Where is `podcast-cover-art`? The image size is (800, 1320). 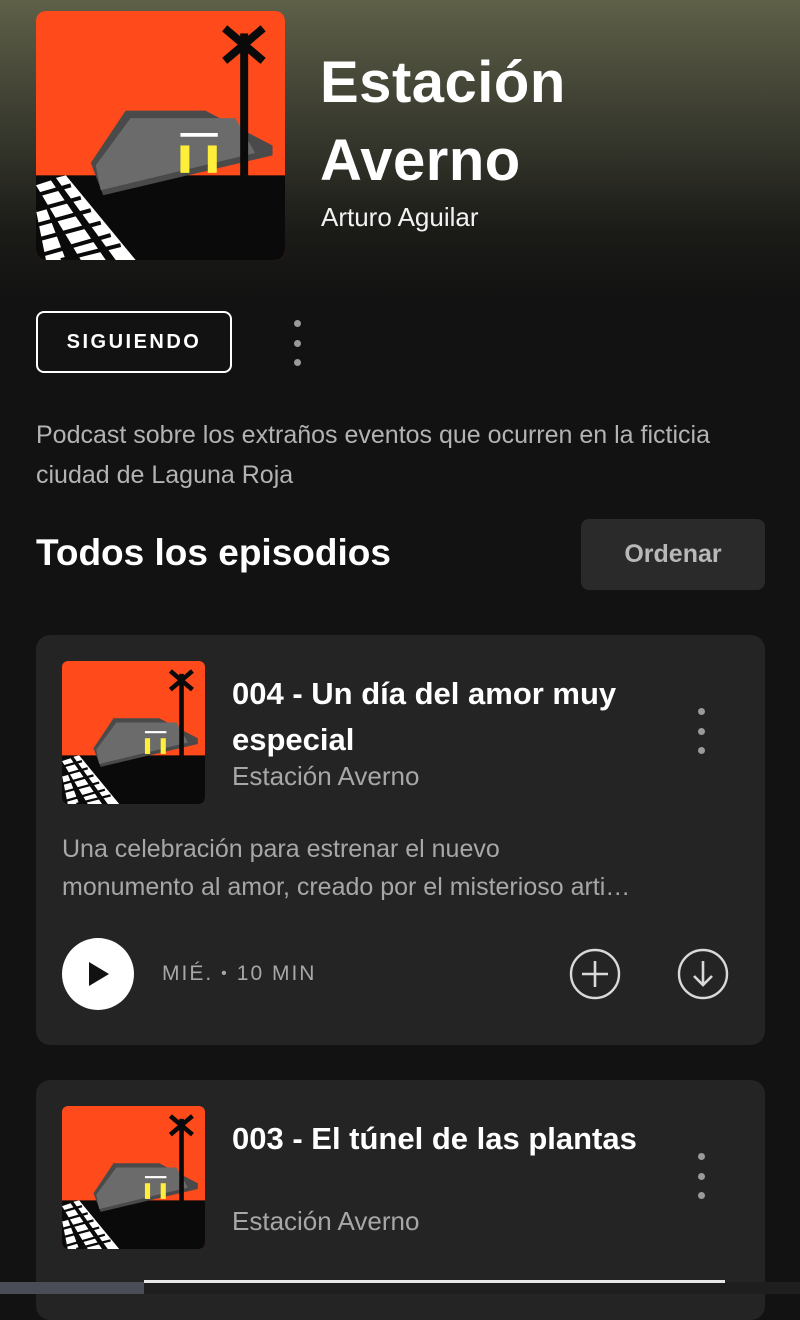 podcast-cover-art is located at coordinates (160, 135).